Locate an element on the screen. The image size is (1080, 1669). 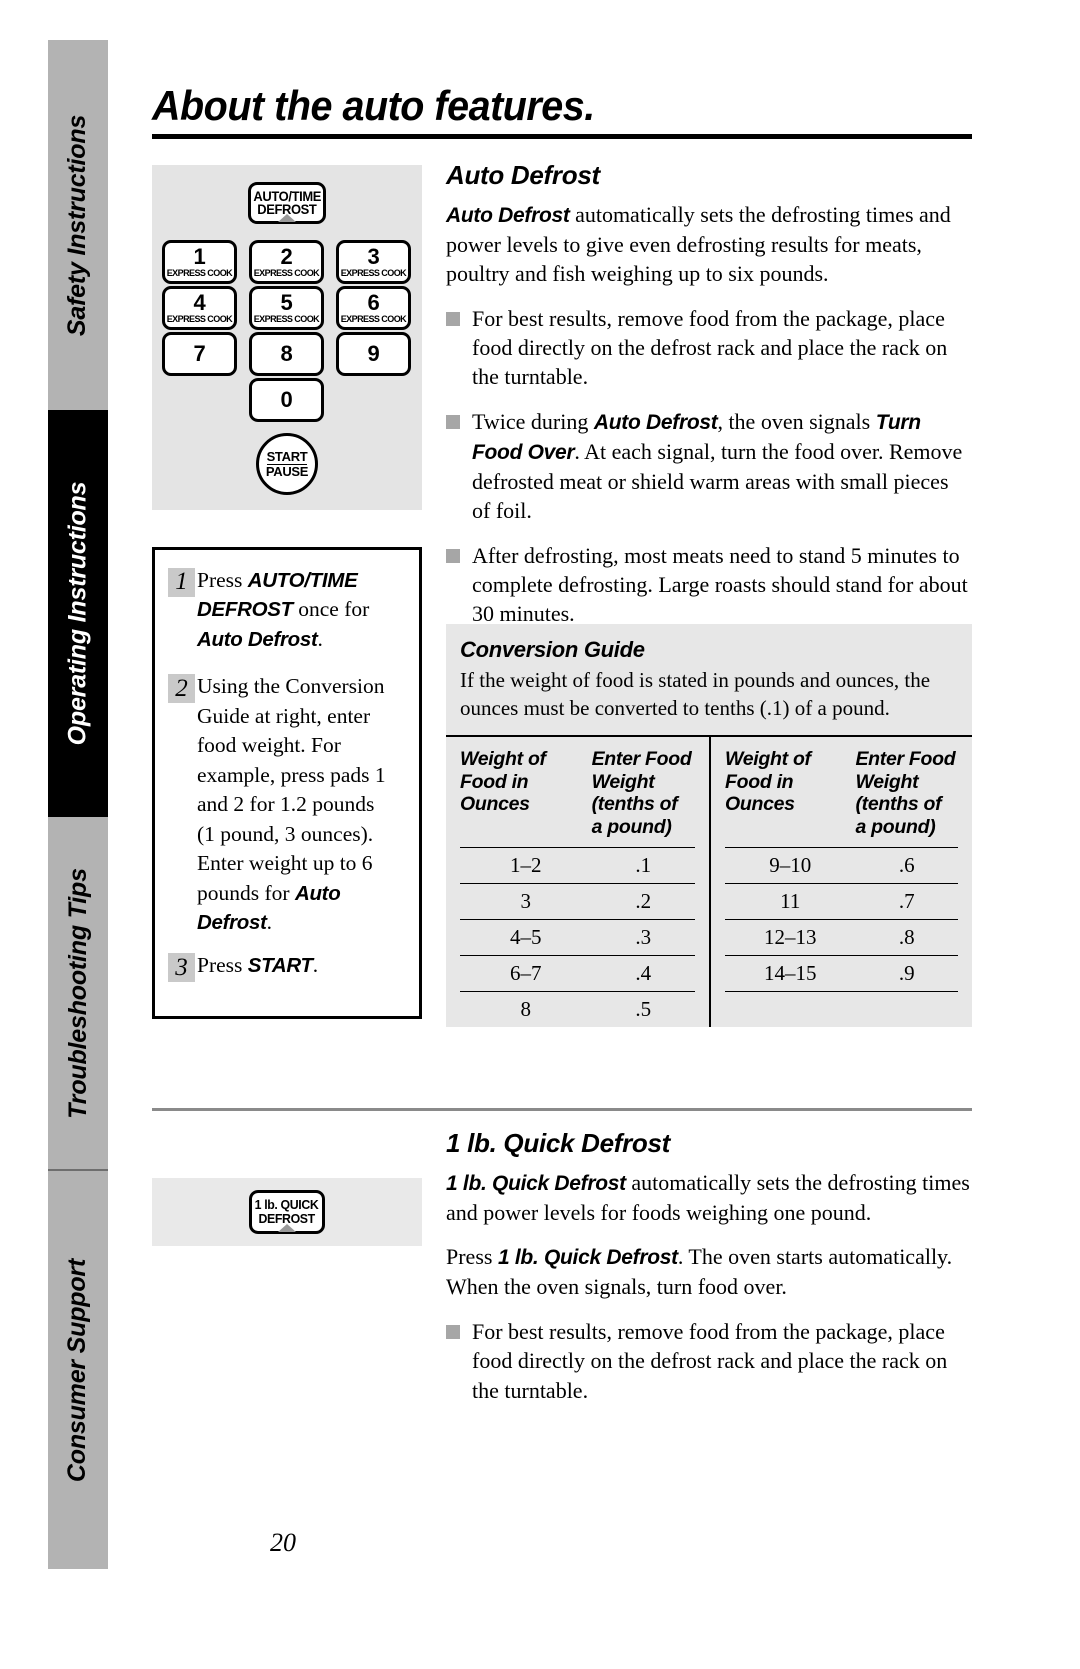
table-row: 12–13.8 is located at coordinates (841, 938).